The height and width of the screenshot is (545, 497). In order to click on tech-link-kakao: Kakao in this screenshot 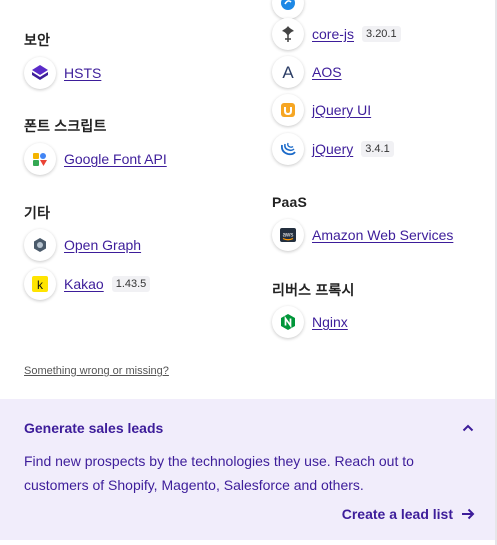, I will do `click(84, 284)`.